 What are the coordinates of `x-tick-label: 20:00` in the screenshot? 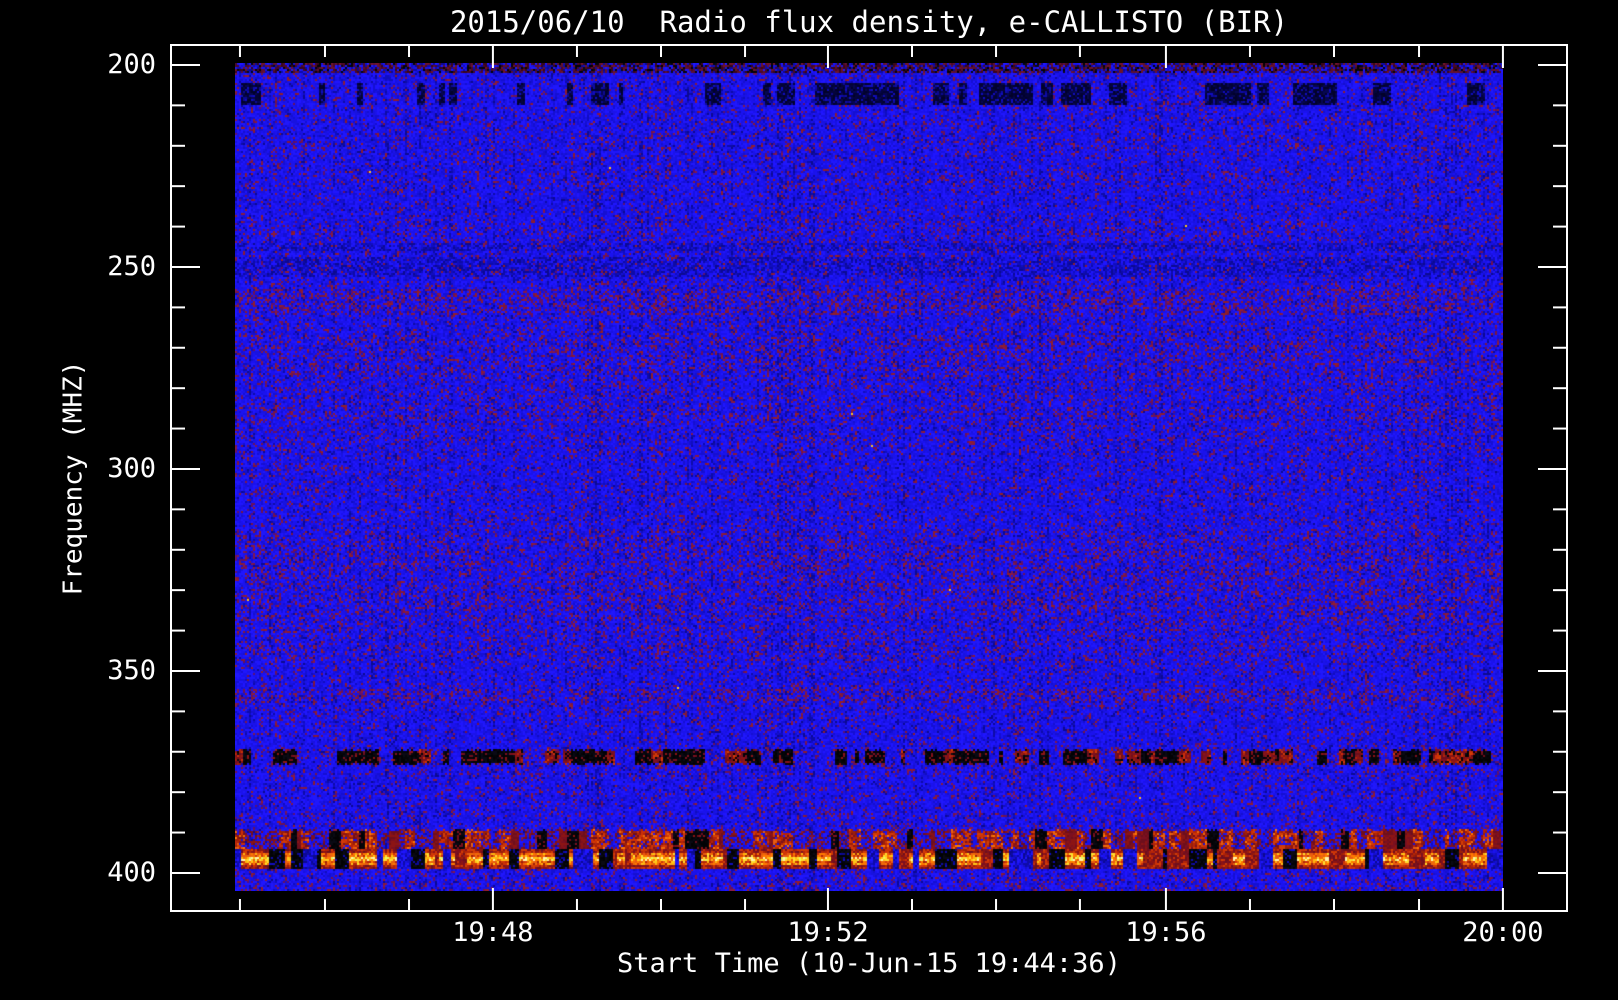 It's located at (1503, 932).